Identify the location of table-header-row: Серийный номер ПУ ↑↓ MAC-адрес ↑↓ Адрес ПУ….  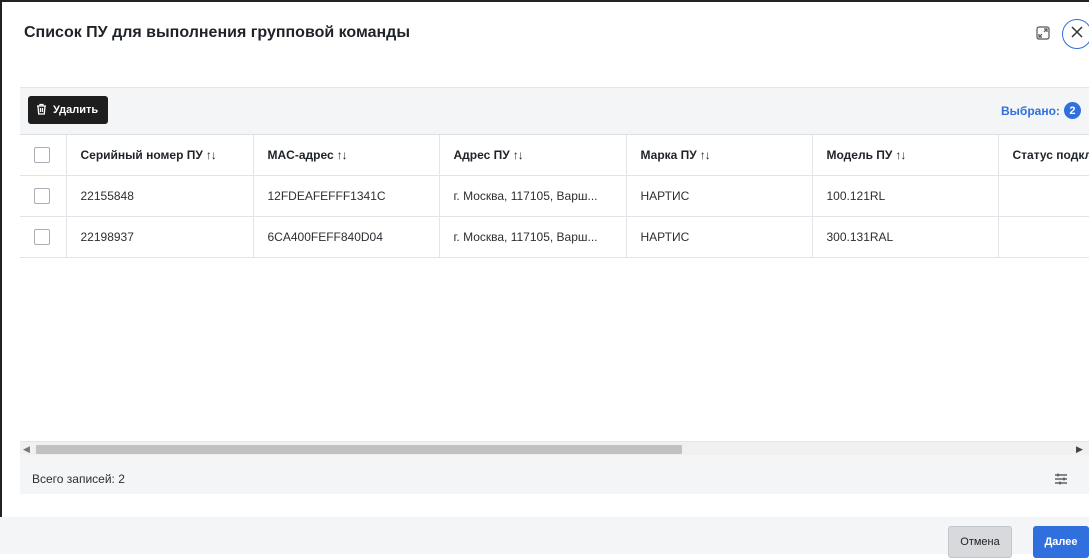
(554, 155).